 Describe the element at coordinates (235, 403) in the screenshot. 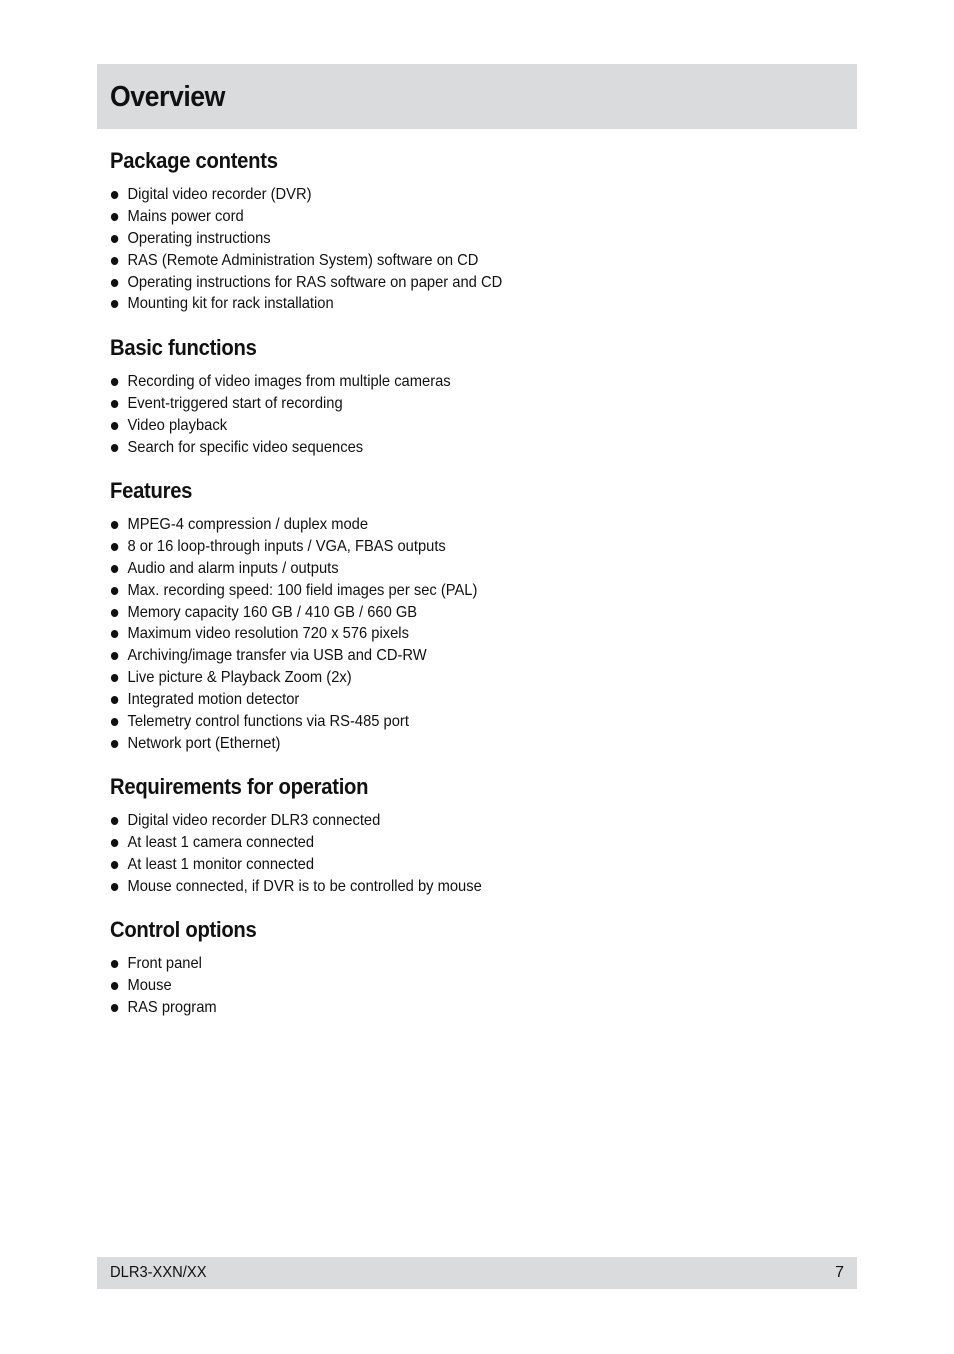

I see `list-item-text: Event-triggered start of recording` at that location.